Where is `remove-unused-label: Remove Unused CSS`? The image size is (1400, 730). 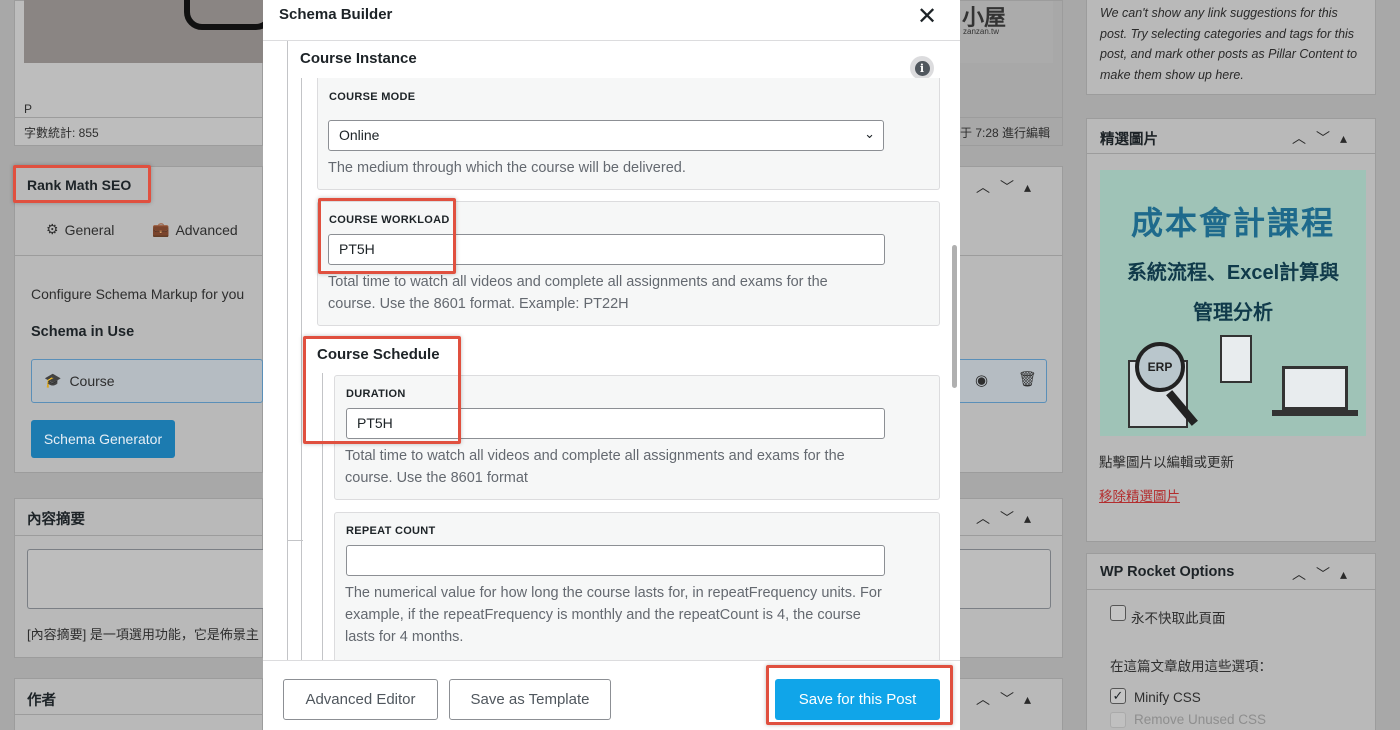
remove-unused-label: Remove Unused CSS is located at coordinates (1200, 719).